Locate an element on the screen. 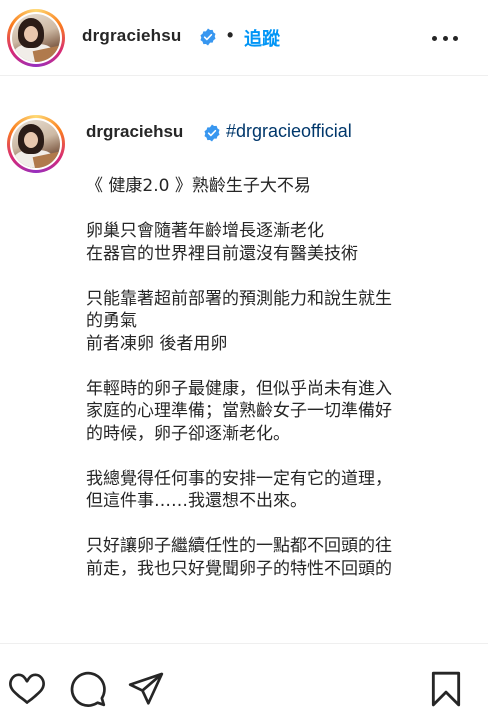 The width and height of the screenshot is (488, 716). caption-line: 的時候，卵子卻逐漸老化。 is located at coordinates (188, 433).